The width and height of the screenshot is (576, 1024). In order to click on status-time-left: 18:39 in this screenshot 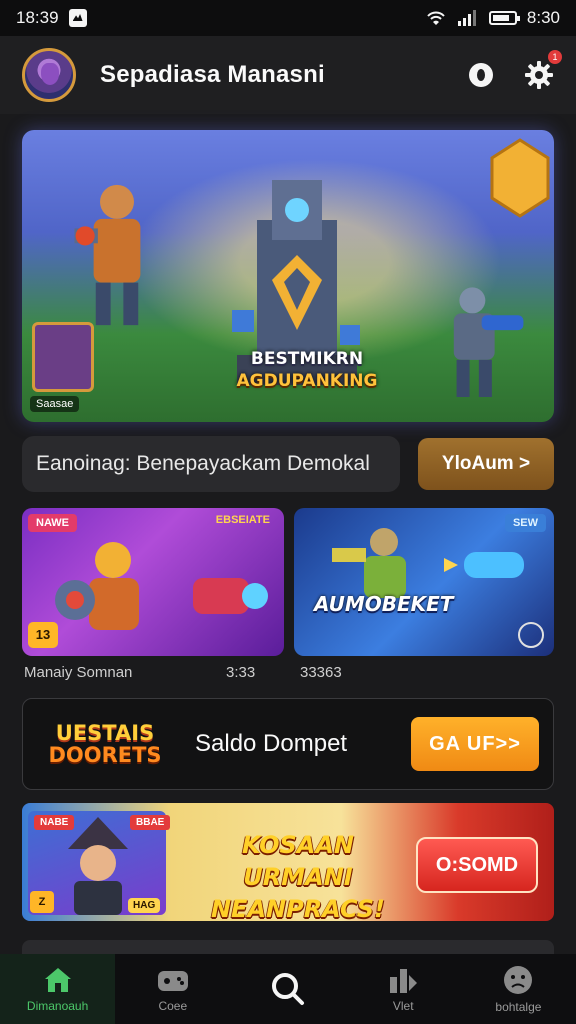, I will do `click(37, 17)`.